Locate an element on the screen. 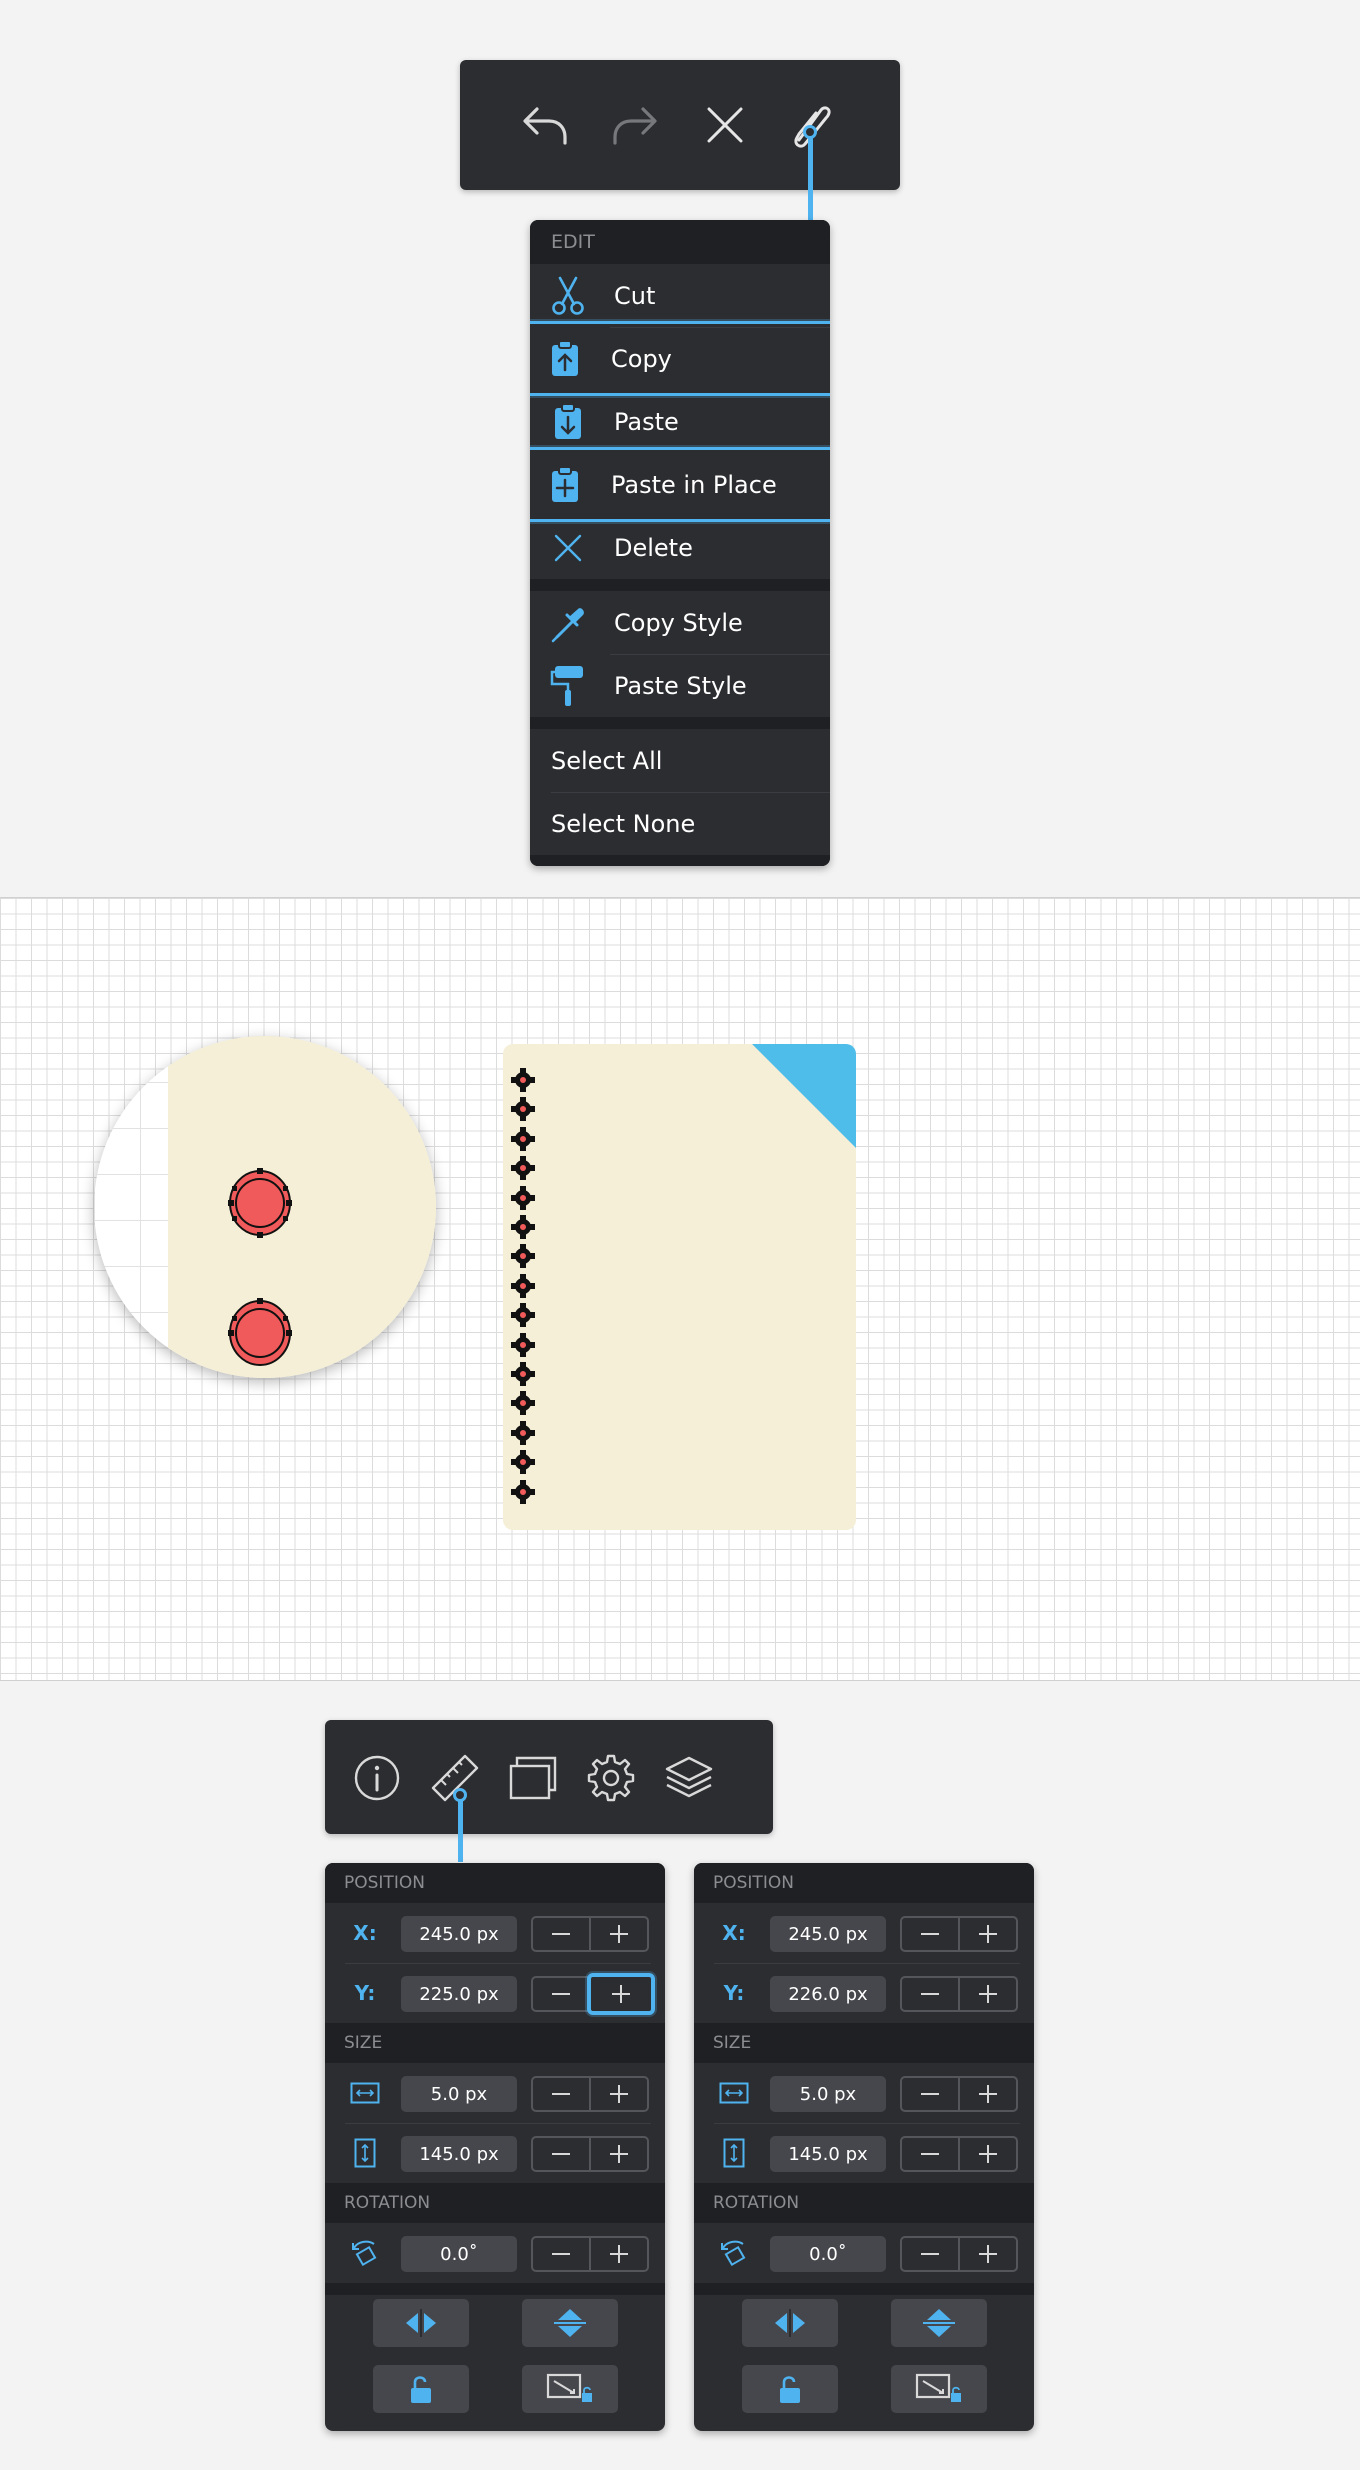 The height and width of the screenshot is (2470, 1360). layers-copy-icon is located at coordinates (533, 1778).